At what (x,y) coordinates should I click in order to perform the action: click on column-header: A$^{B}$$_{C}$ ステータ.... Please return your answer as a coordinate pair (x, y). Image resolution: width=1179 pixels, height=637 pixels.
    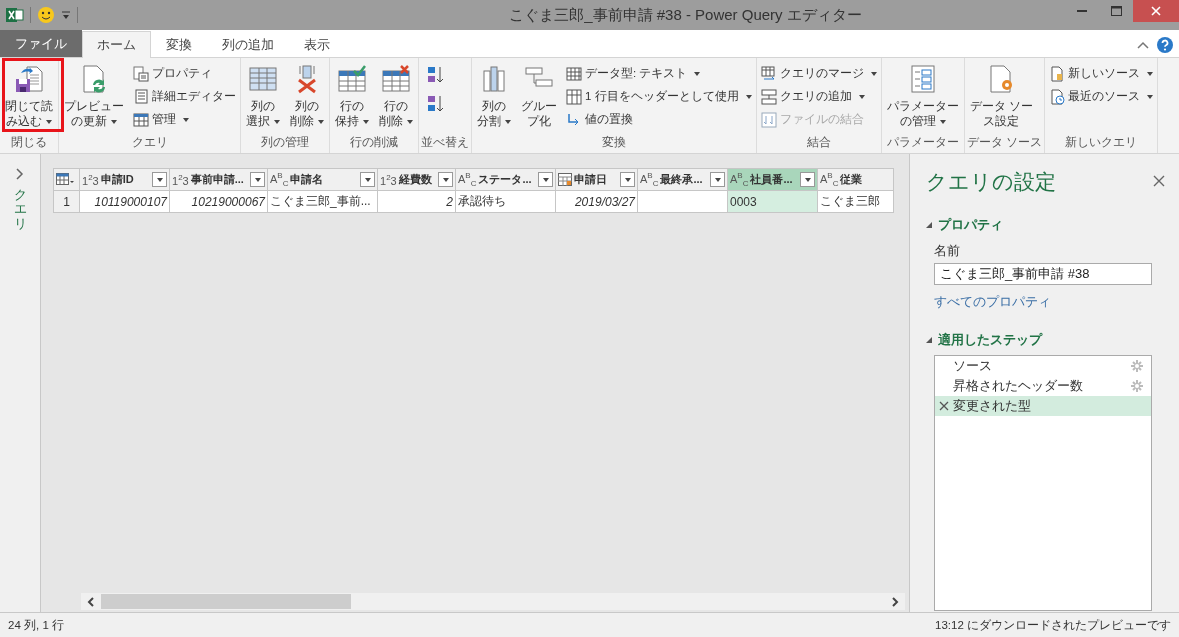
    Looking at the image, I should click on (505, 179).